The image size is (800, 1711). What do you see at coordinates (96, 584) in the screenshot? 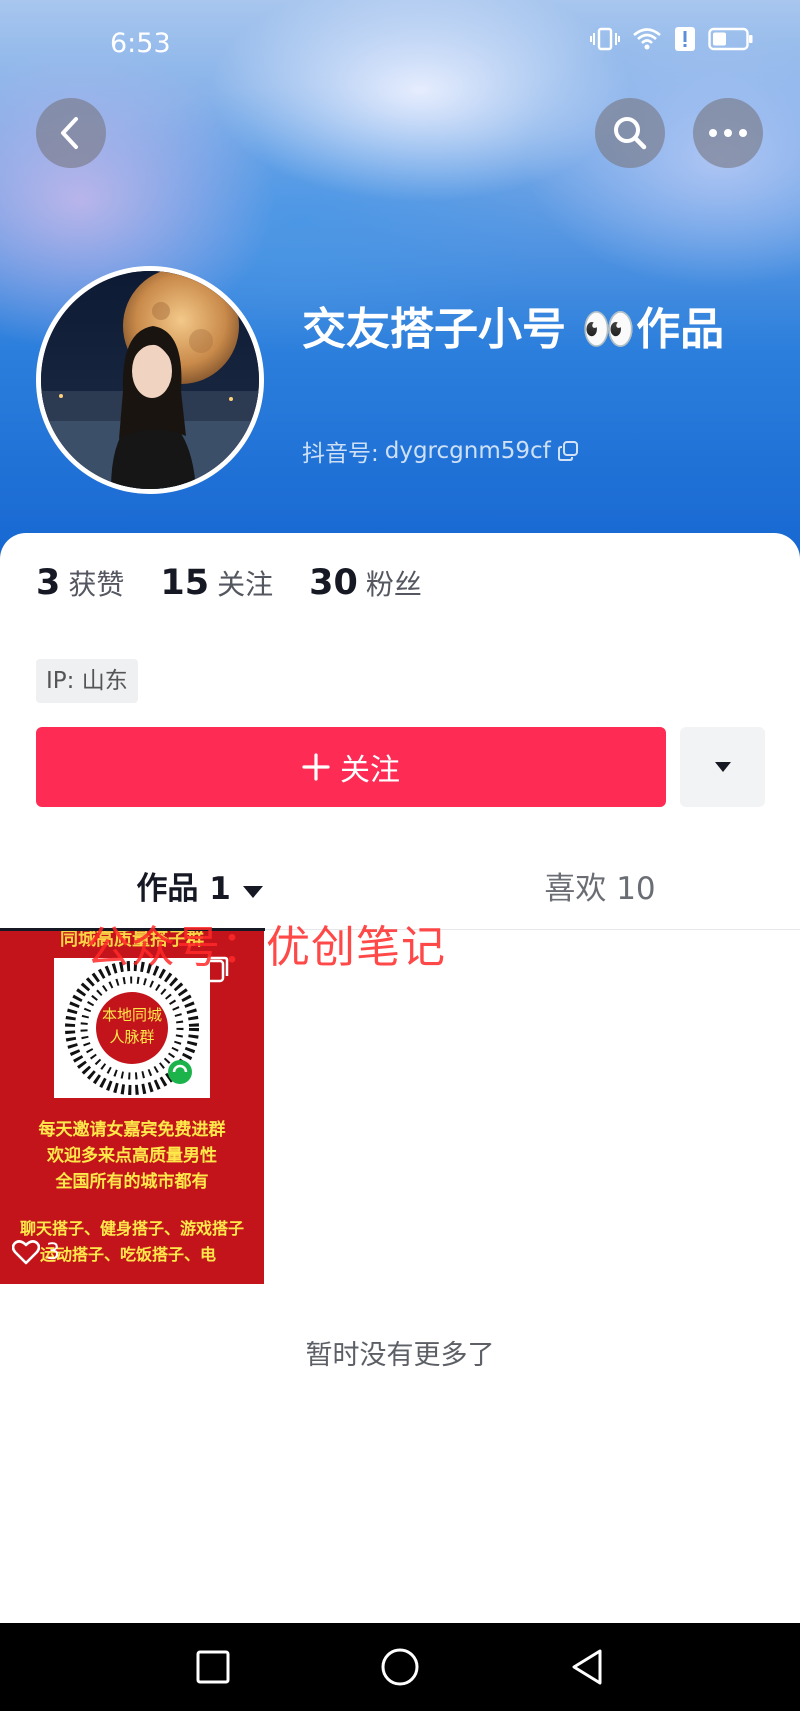
I see `stat-label: 获赞` at bounding box center [96, 584].